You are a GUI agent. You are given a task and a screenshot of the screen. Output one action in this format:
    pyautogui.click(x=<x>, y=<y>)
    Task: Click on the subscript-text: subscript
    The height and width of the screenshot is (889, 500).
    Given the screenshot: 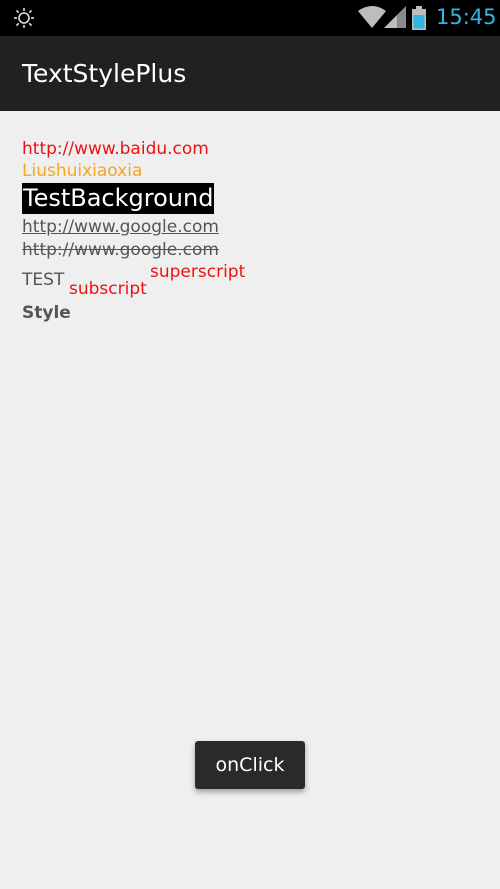 What is the action you would take?
    pyautogui.click(x=108, y=289)
    